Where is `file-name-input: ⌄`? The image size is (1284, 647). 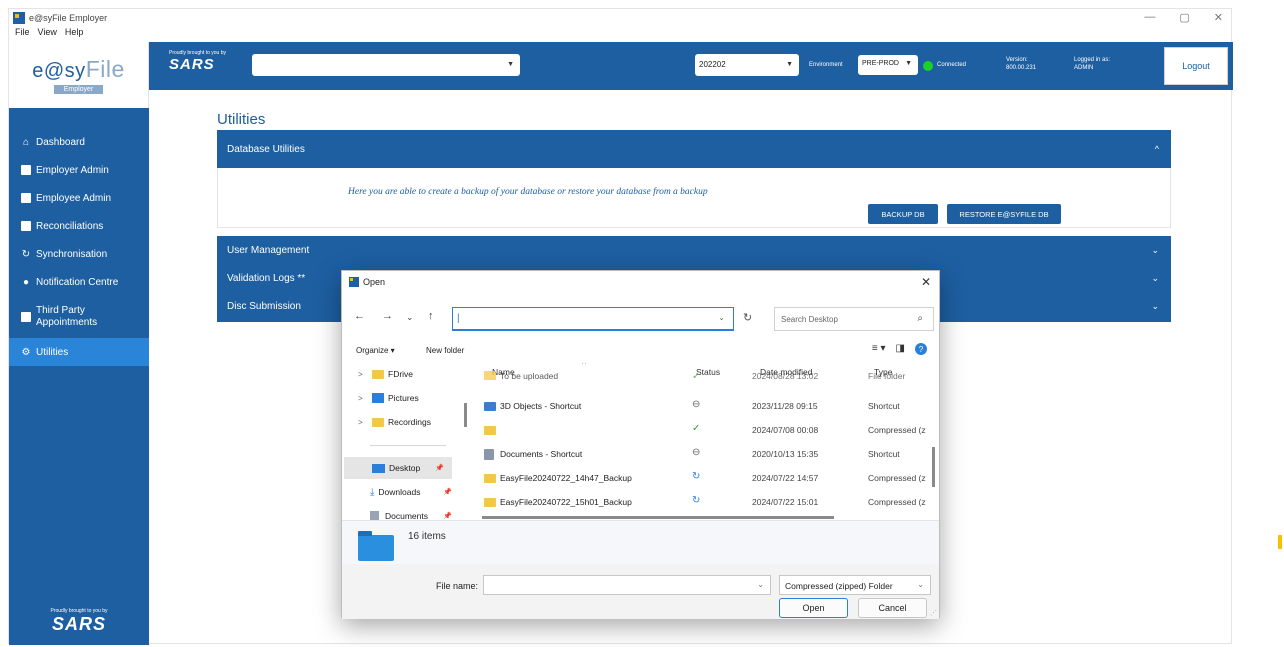 file-name-input: ⌄ is located at coordinates (627, 585).